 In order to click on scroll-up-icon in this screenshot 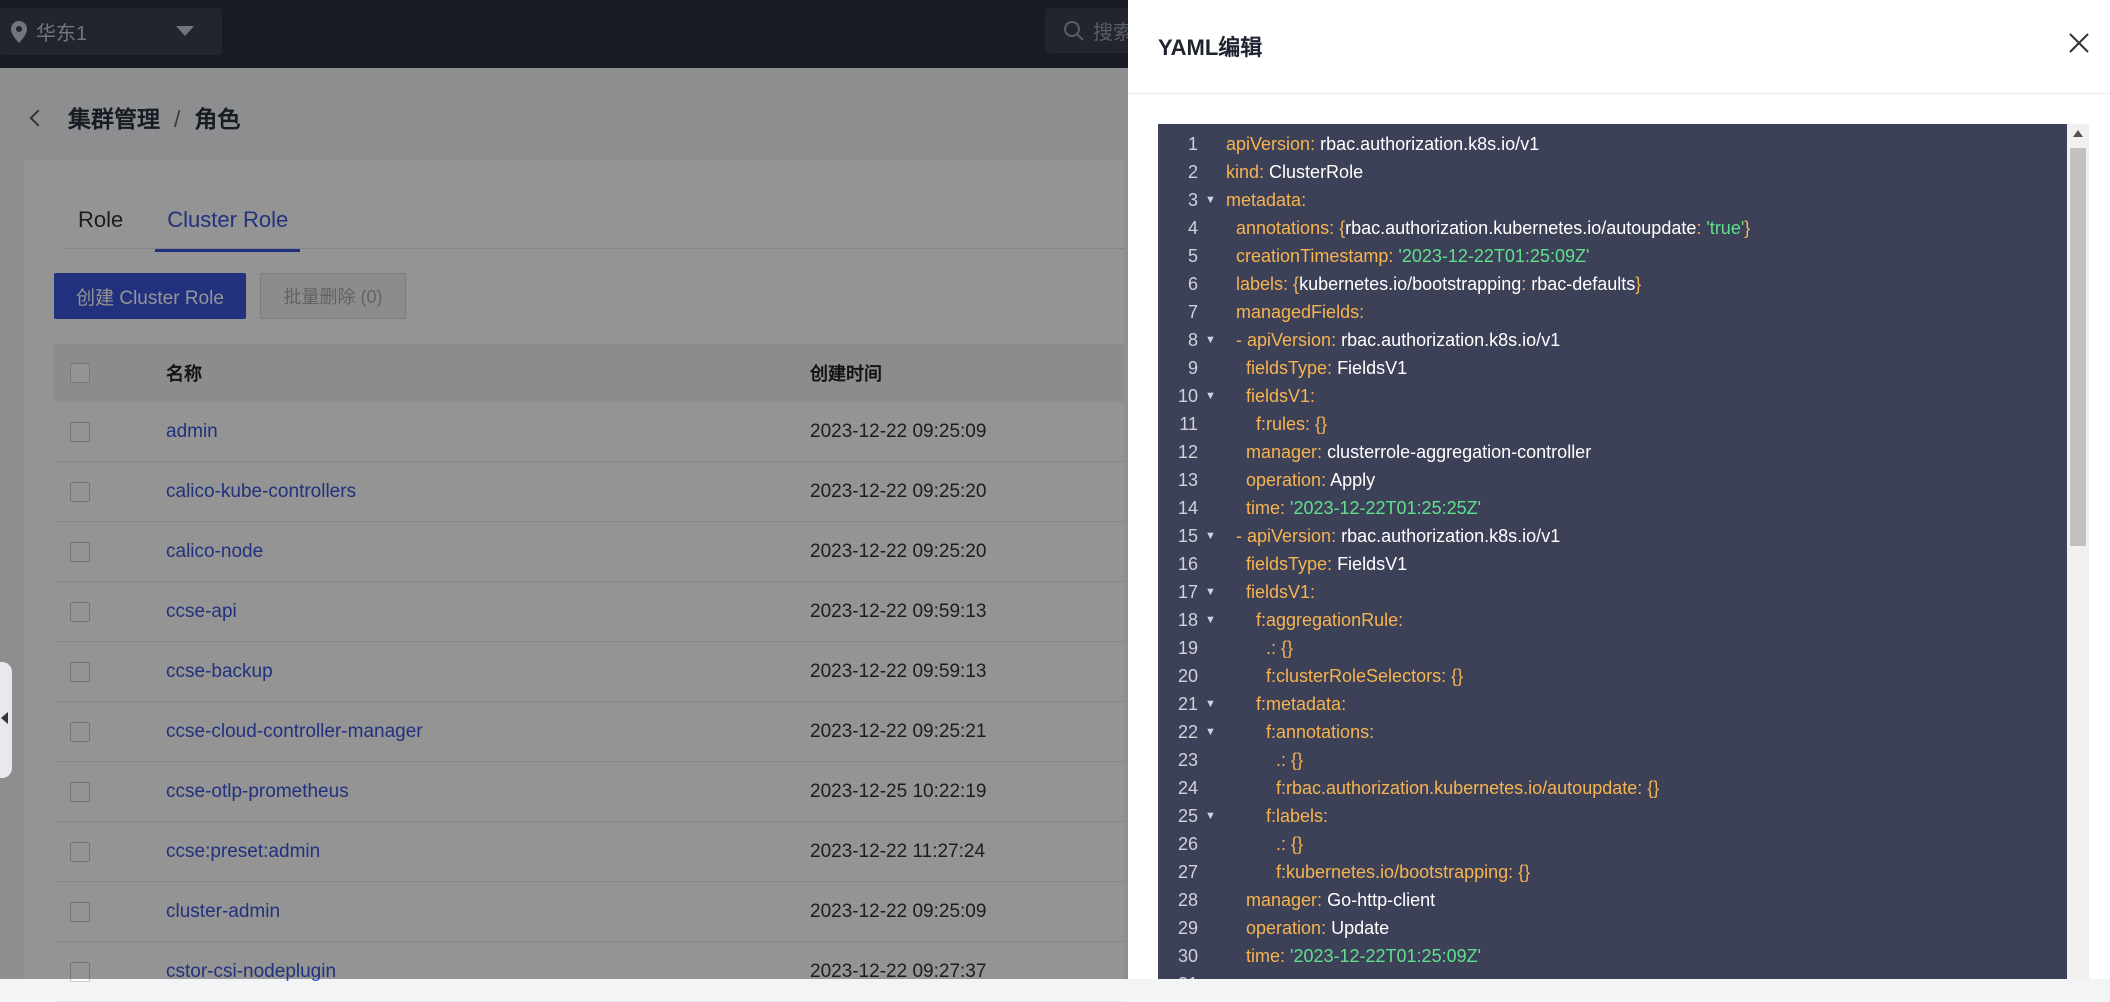, I will do `click(2078, 133)`.